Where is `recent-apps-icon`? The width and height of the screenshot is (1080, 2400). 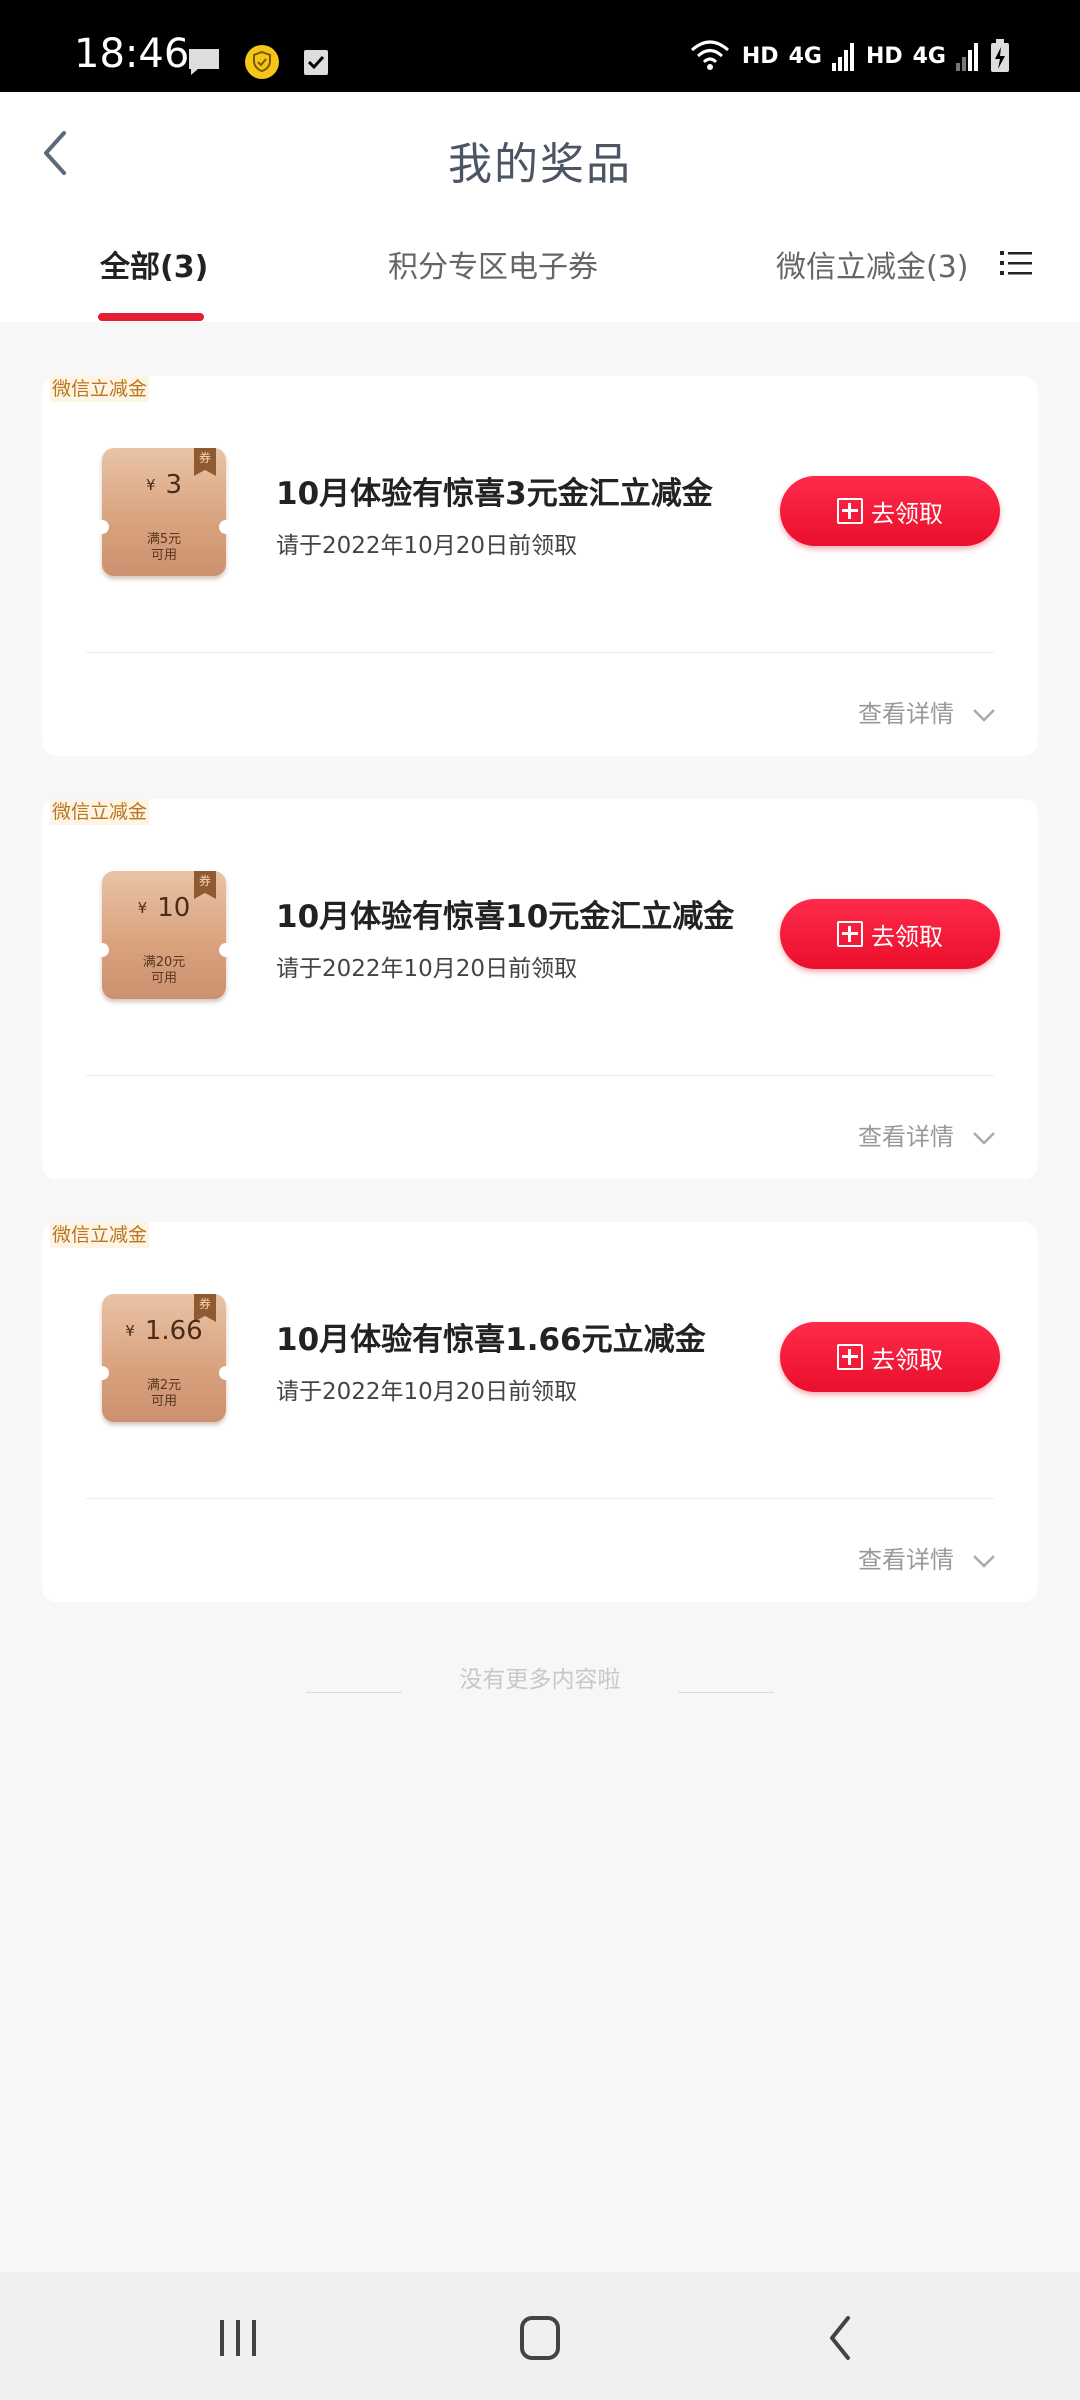 recent-apps-icon is located at coordinates (238, 2338).